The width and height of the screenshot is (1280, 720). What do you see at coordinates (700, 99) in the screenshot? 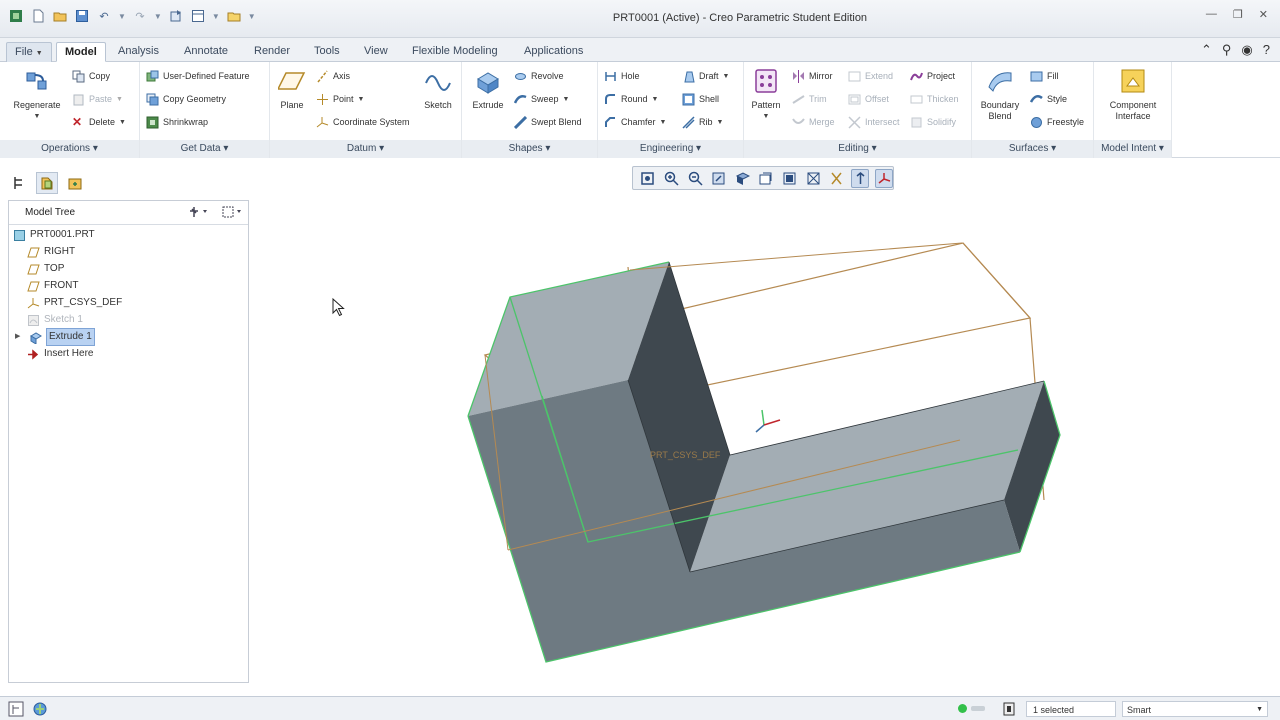
I see `shell-button: Shell` at bounding box center [700, 99].